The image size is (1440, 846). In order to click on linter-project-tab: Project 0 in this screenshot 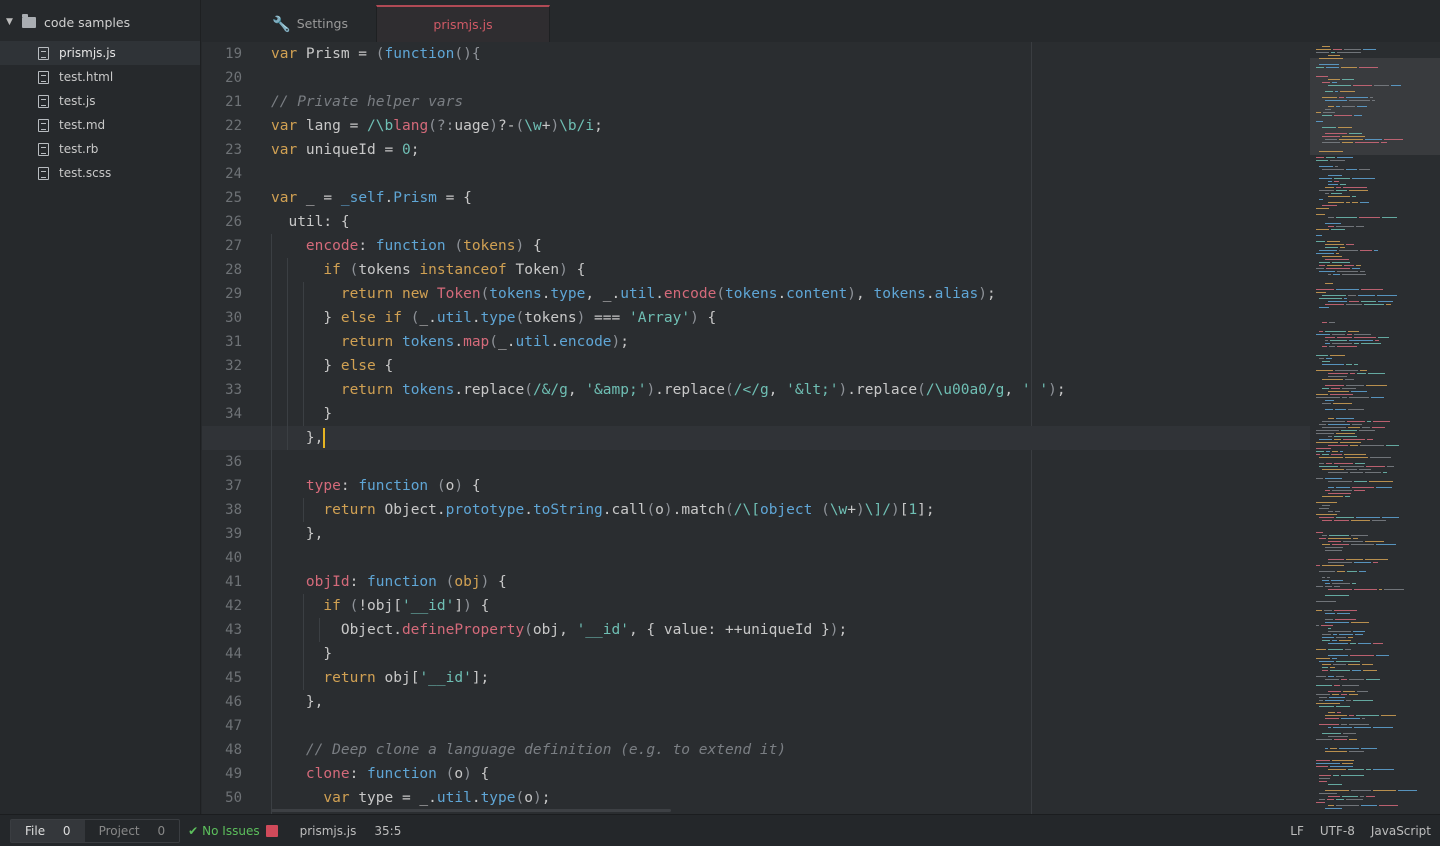, I will do `click(132, 831)`.